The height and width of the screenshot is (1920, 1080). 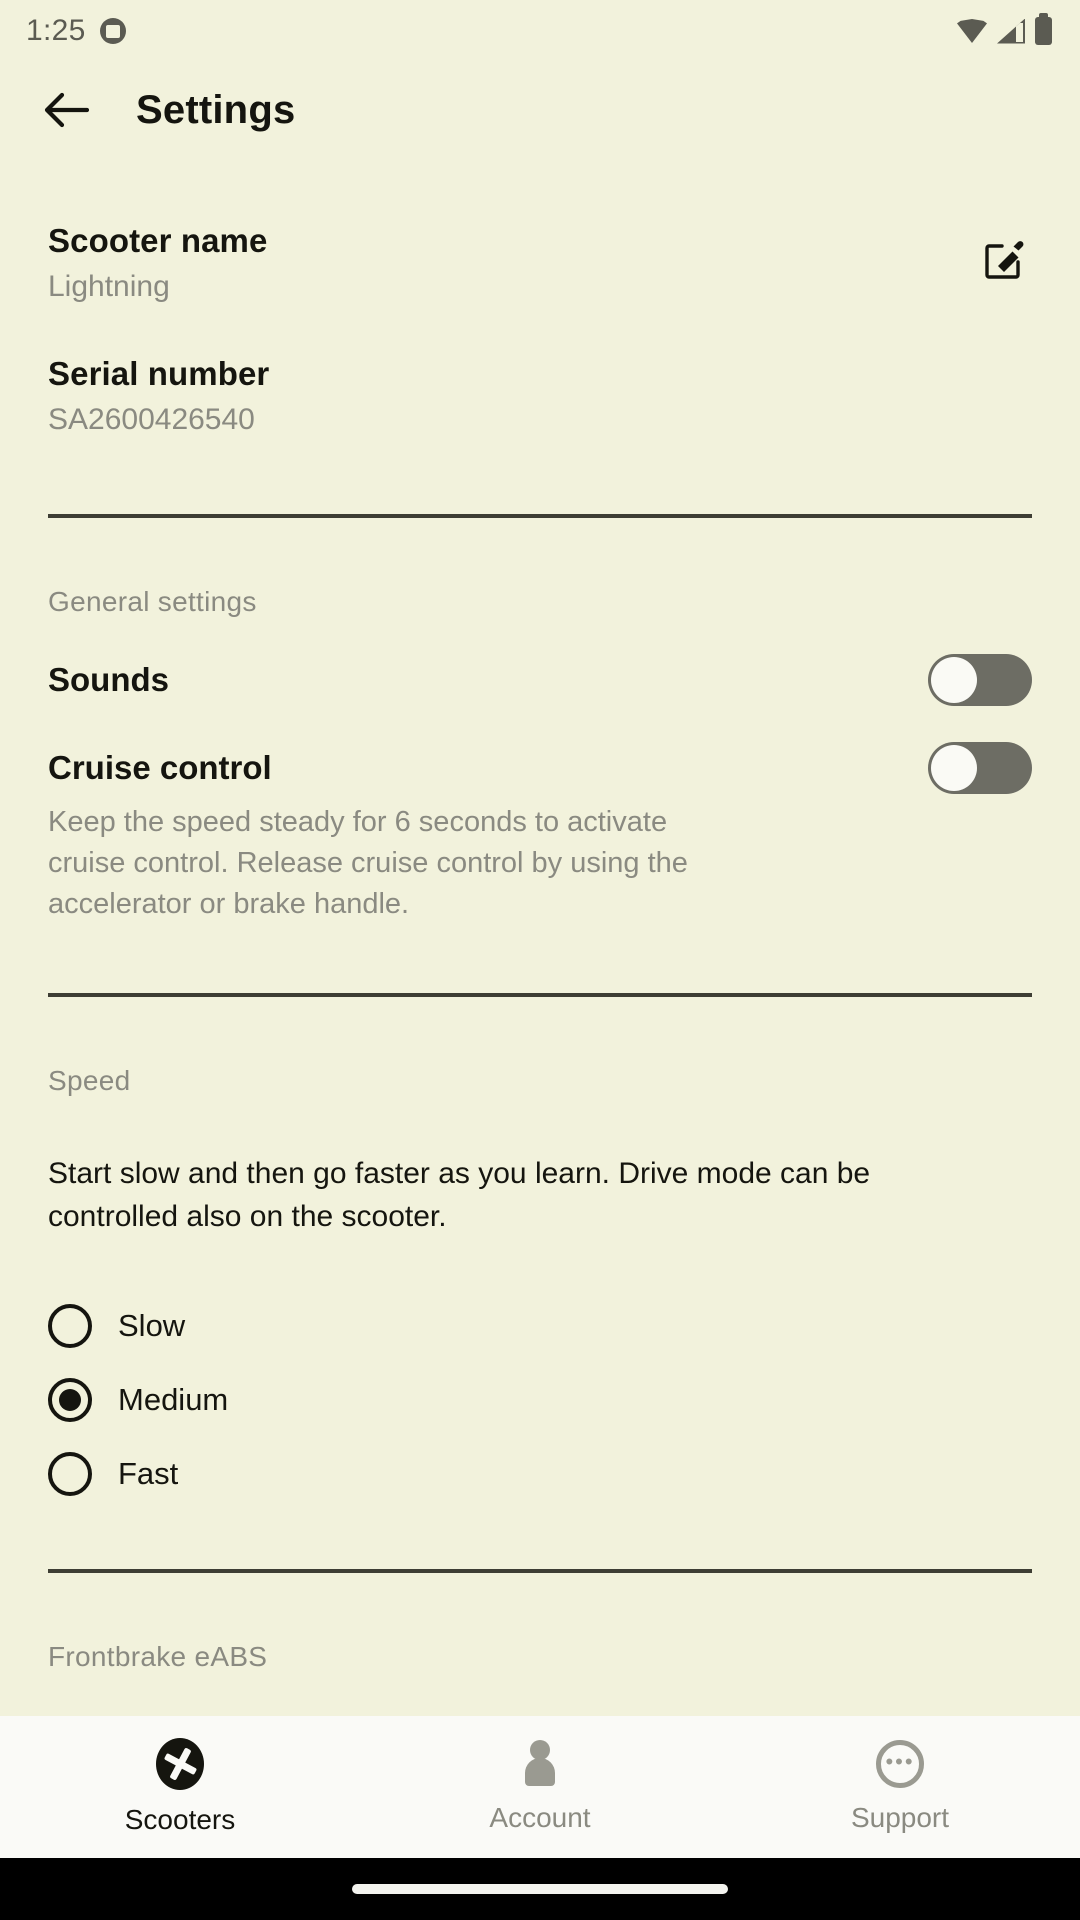 I want to click on page-title: Settings, so click(x=216, y=109).